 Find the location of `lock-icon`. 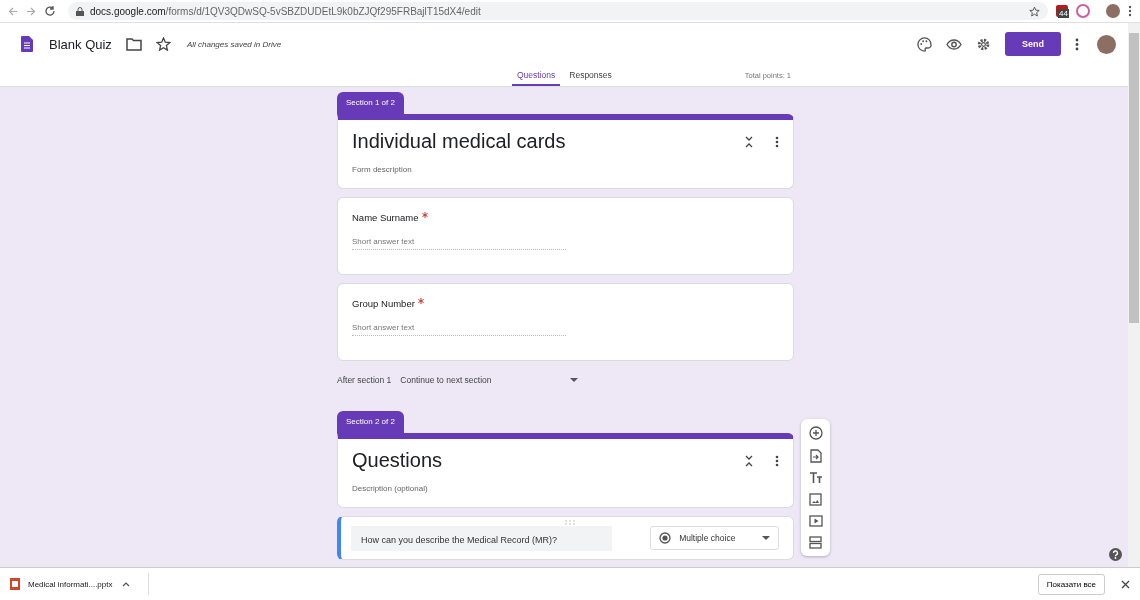

lock-icon is located at coordinates (80, 11).